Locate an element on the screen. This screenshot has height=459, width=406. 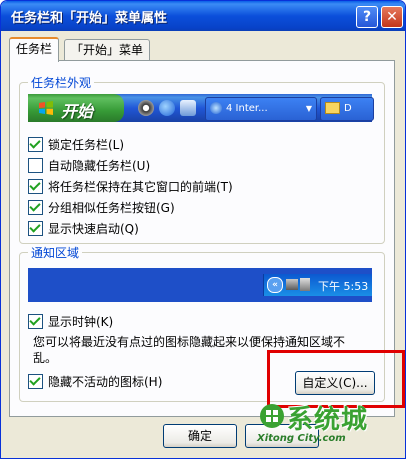
show-clock-checkbox is located at coordinates (35, 321).